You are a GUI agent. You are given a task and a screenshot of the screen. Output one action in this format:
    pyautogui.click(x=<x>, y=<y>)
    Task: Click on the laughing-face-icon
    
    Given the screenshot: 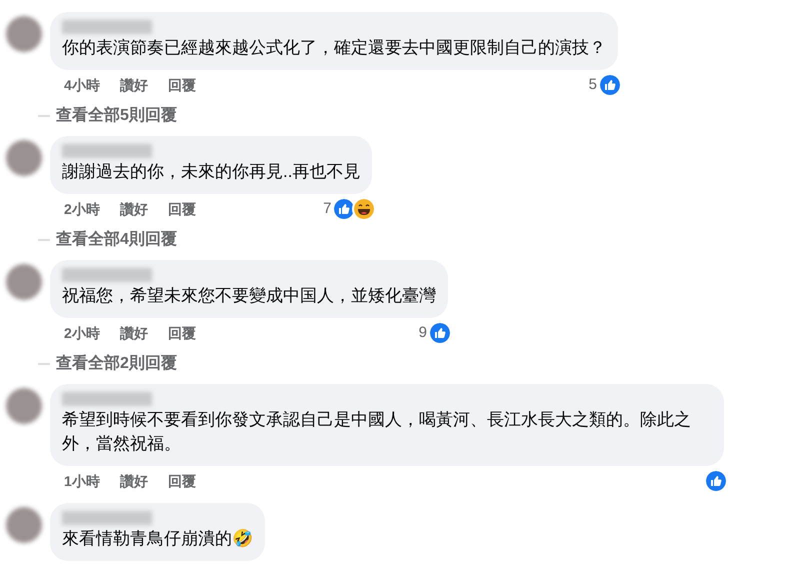 What is the action you would take?
    pyautogui.click(x=364, y=209)
    